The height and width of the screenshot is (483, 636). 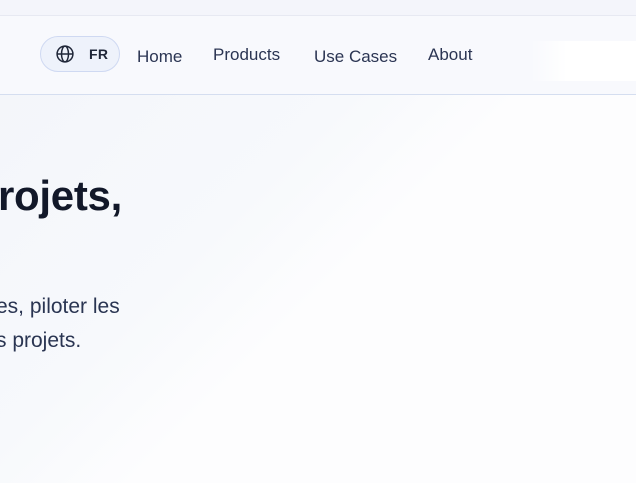 What do you see at coordinates (583, 61) in the screenshot?
I see `nav-right-fade` at bounding box center [583, 61].